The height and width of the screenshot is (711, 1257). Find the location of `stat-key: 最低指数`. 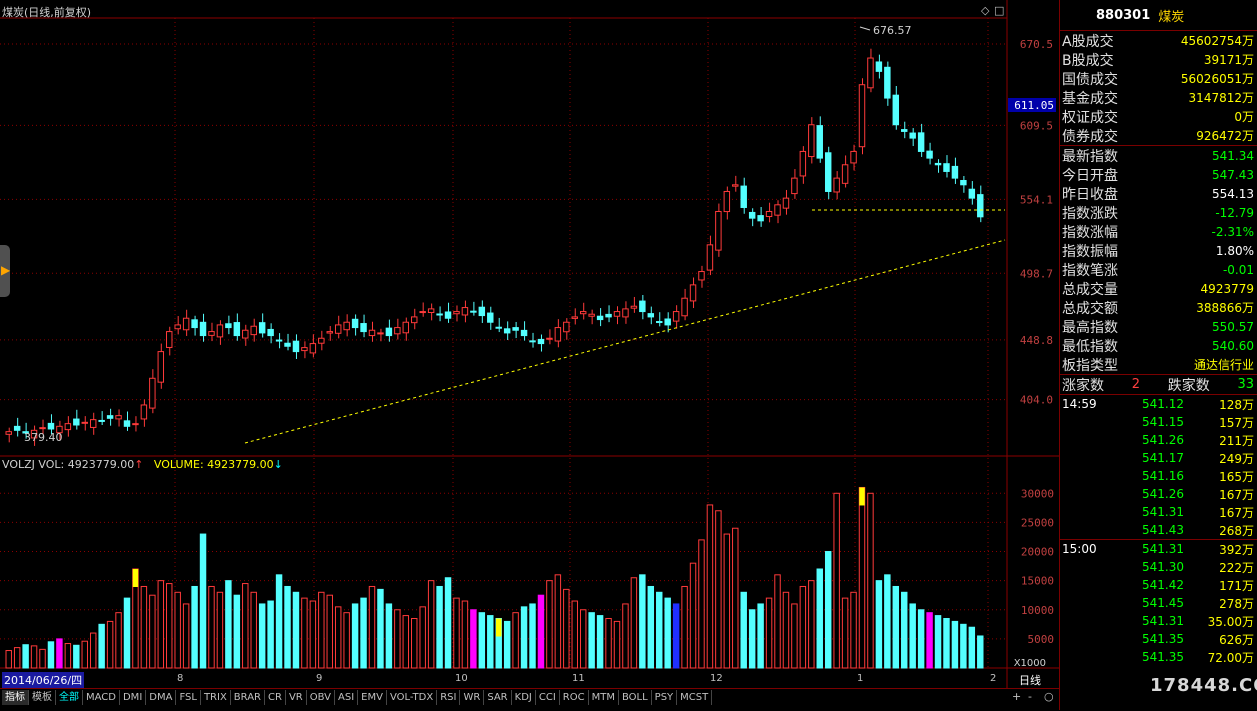

stat-key: 最低指数 is located at coordinates (1090, 346).